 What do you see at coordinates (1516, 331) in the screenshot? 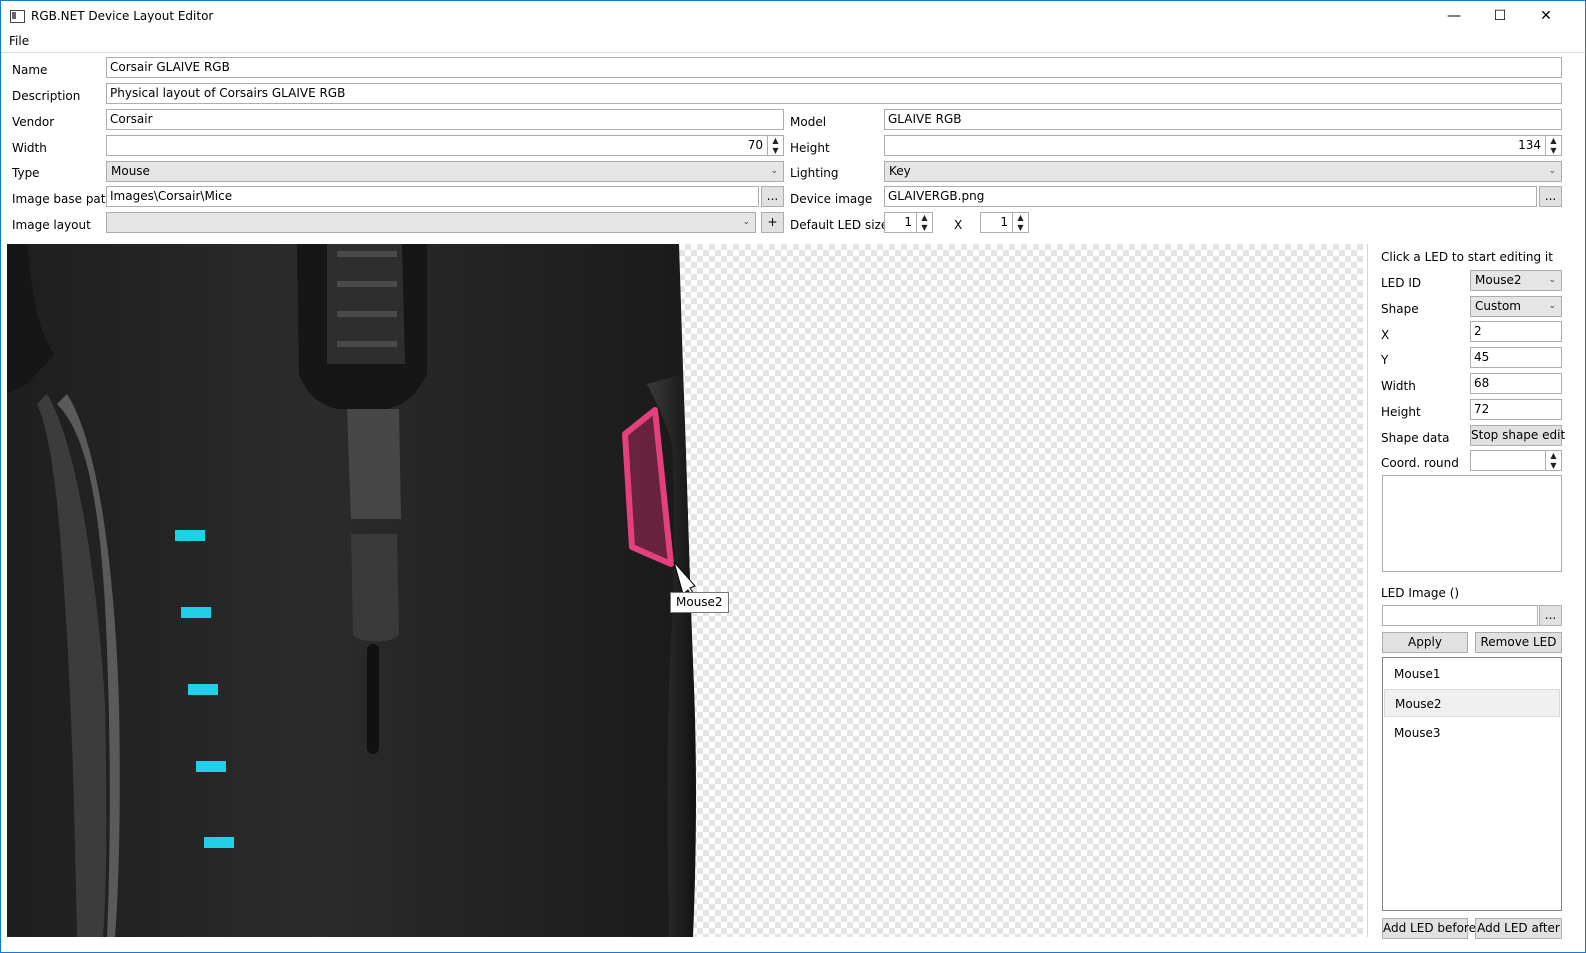
I see `x-field: 2` at bounding box center [1516, 331].